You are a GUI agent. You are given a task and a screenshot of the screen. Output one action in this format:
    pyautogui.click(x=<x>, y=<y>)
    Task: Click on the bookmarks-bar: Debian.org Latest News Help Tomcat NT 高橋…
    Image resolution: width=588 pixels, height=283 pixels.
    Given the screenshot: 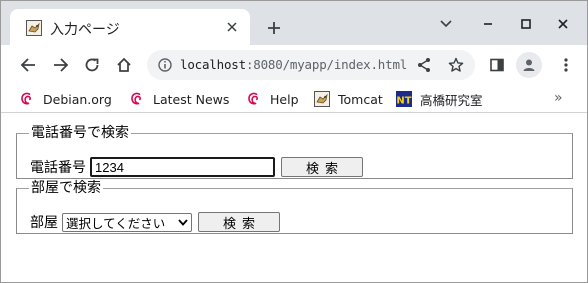 What is the action you would take?
    pyautogui.click(x=294, y=99)
    